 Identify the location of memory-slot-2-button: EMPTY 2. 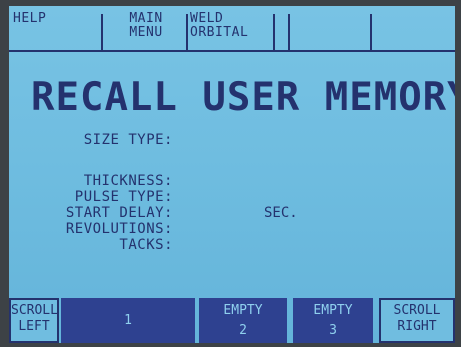
(243, 320).